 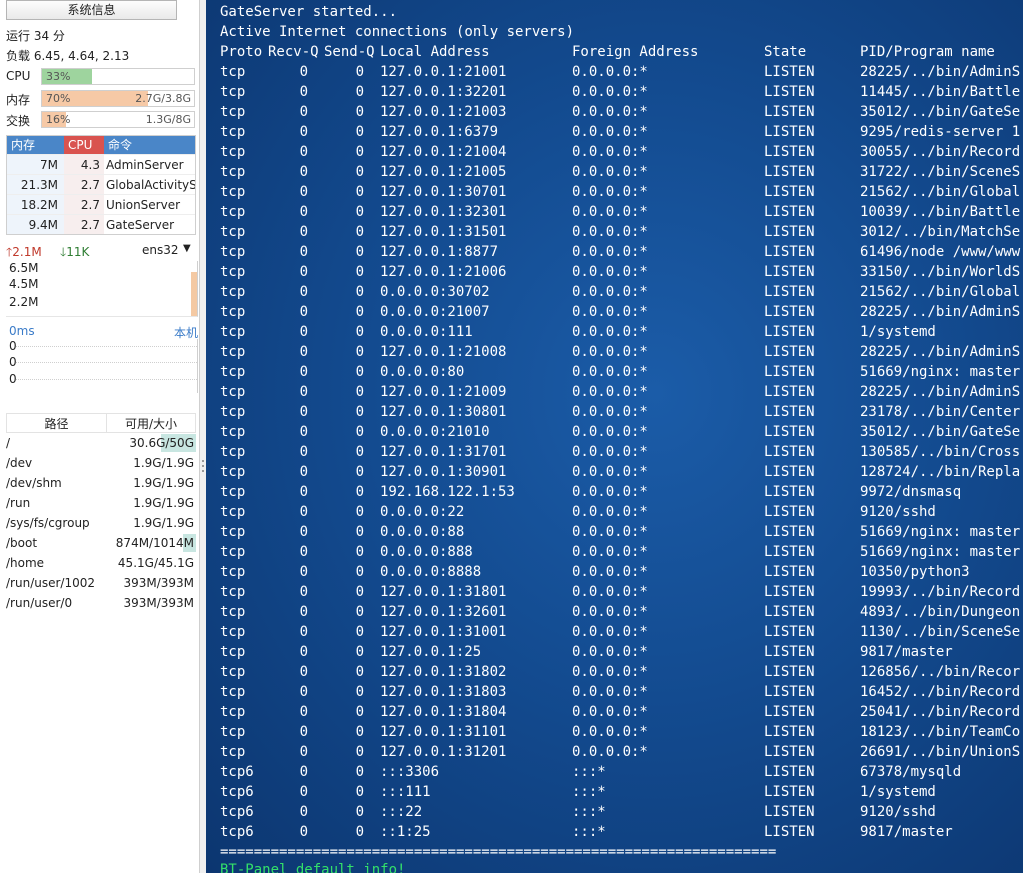 I want to click on header-pid-program: PID/Program name, so click(x=927, y=52).